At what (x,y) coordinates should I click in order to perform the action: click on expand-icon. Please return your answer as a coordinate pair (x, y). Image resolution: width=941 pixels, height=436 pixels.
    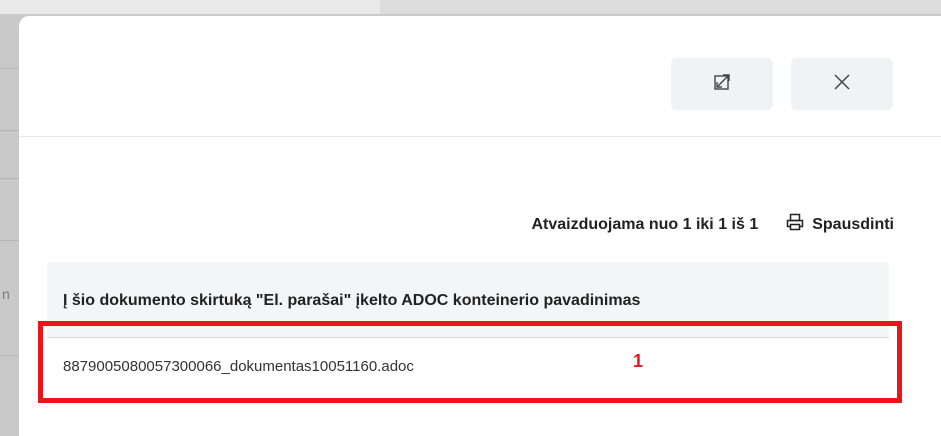
    Looking at the image, I should click on (722, 84).